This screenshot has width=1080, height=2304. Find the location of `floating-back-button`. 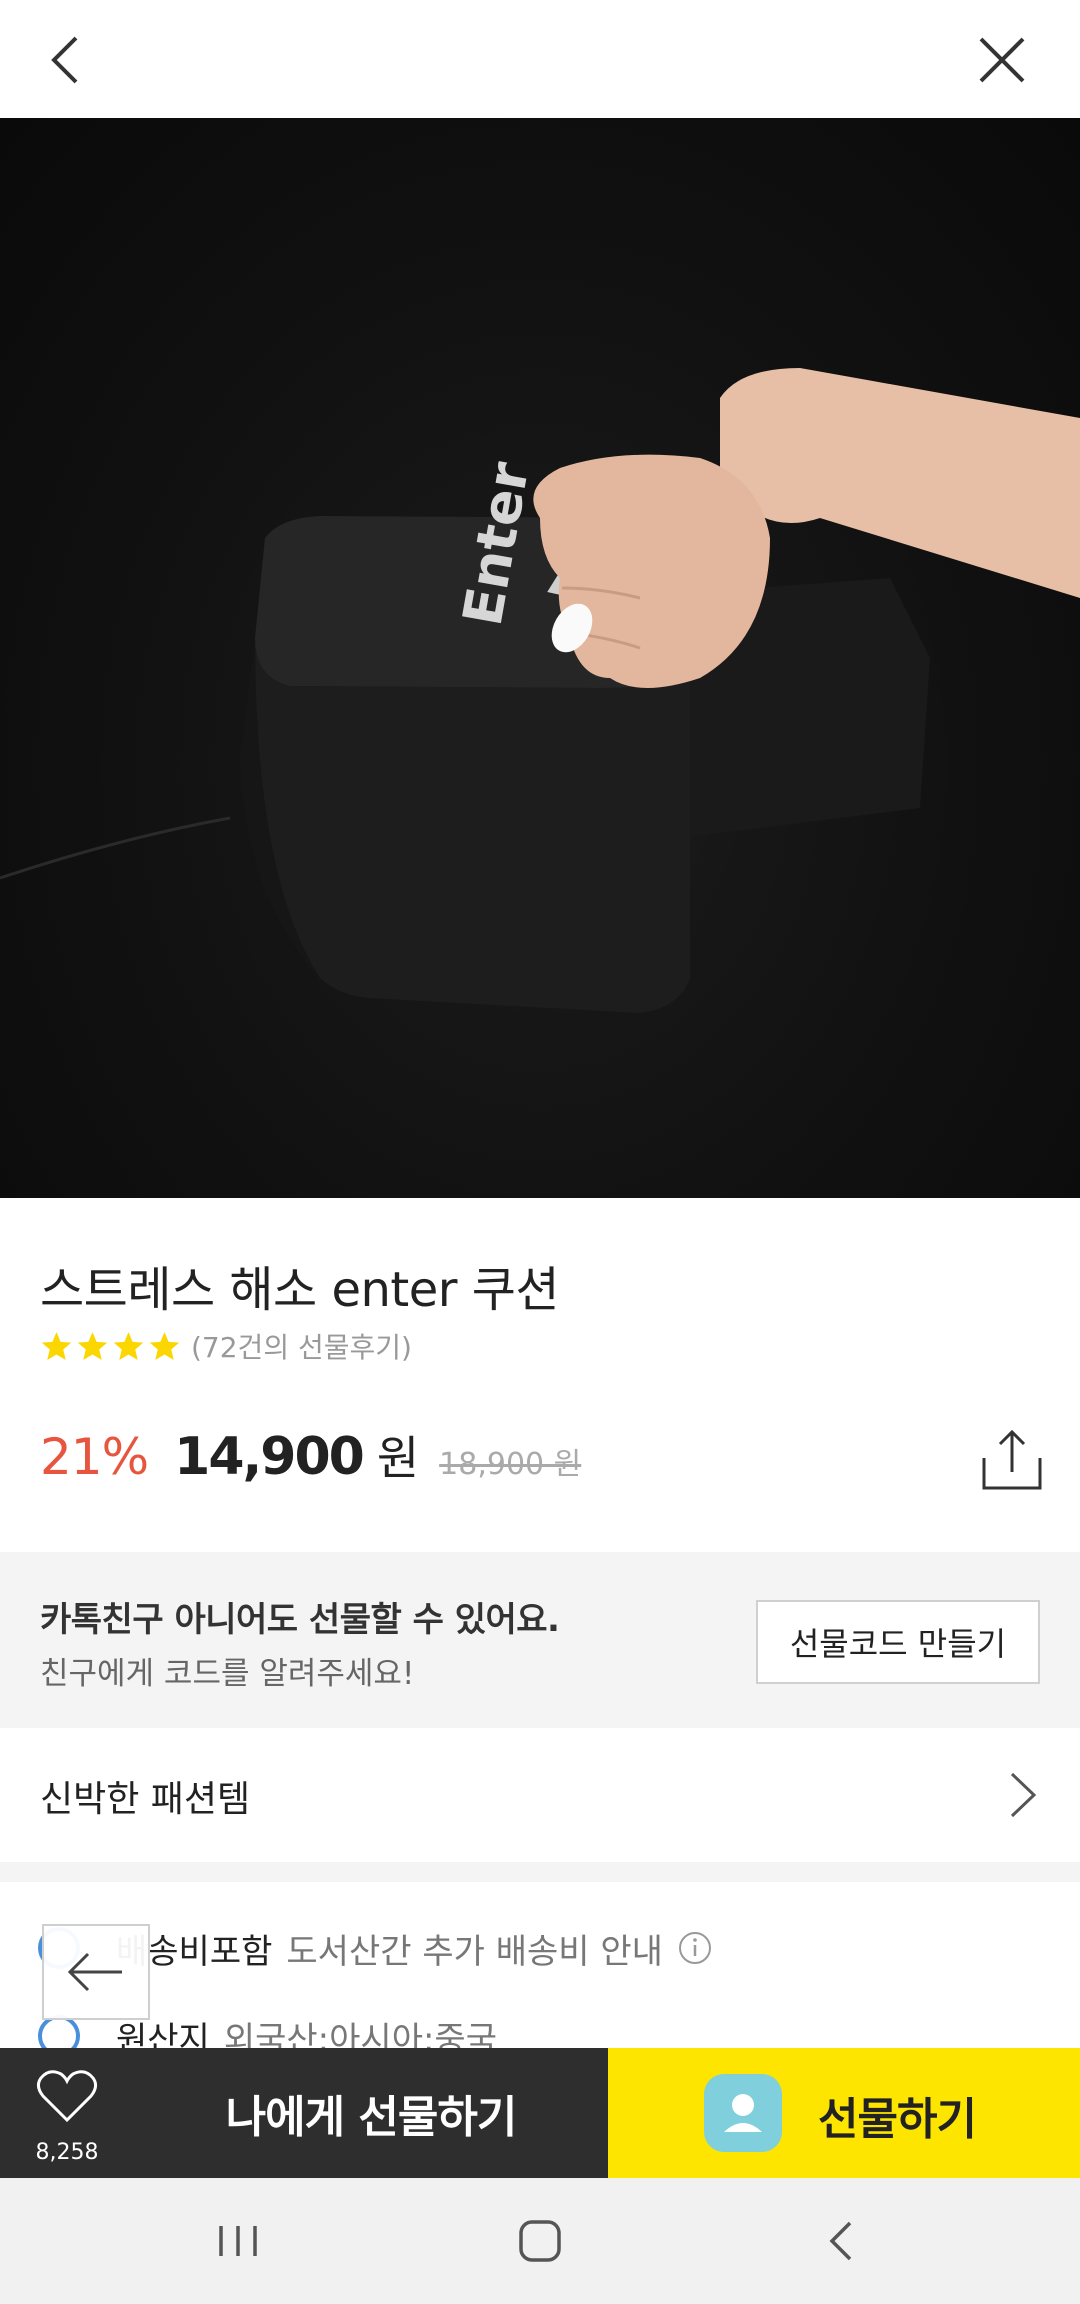

floating-back-button is located at coordinates (96, 1972).